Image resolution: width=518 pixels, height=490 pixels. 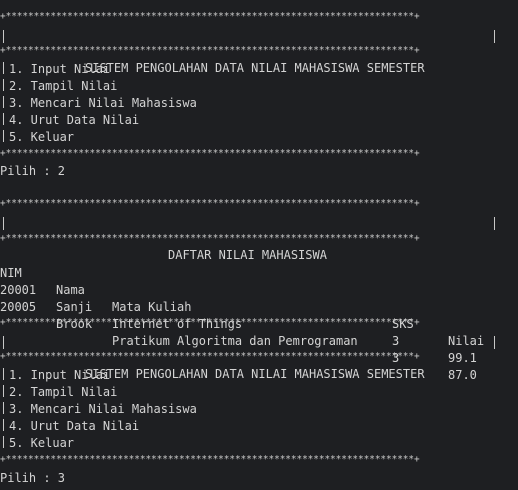 What do you see at coordinates (3, 223) in the screenshot?
I see `title-left-bar` at bounding box center [3, 223].